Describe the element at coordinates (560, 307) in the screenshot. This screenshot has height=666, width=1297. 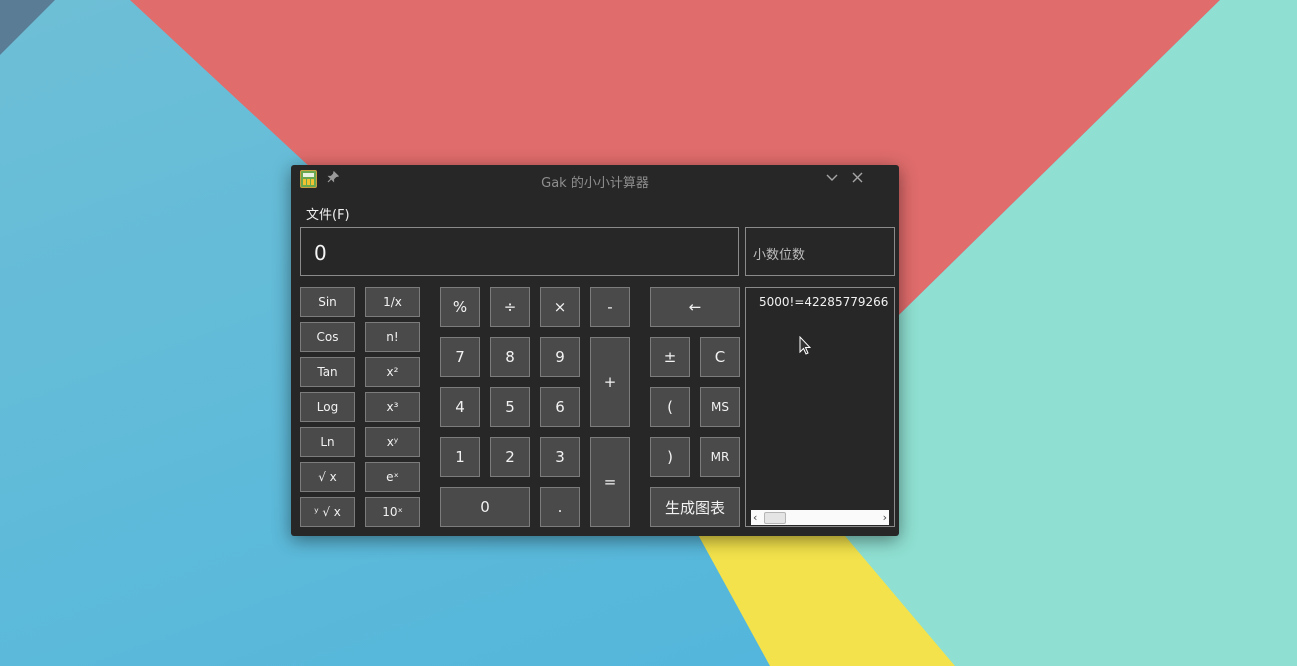
I see `multiply-button: ×` at that location.